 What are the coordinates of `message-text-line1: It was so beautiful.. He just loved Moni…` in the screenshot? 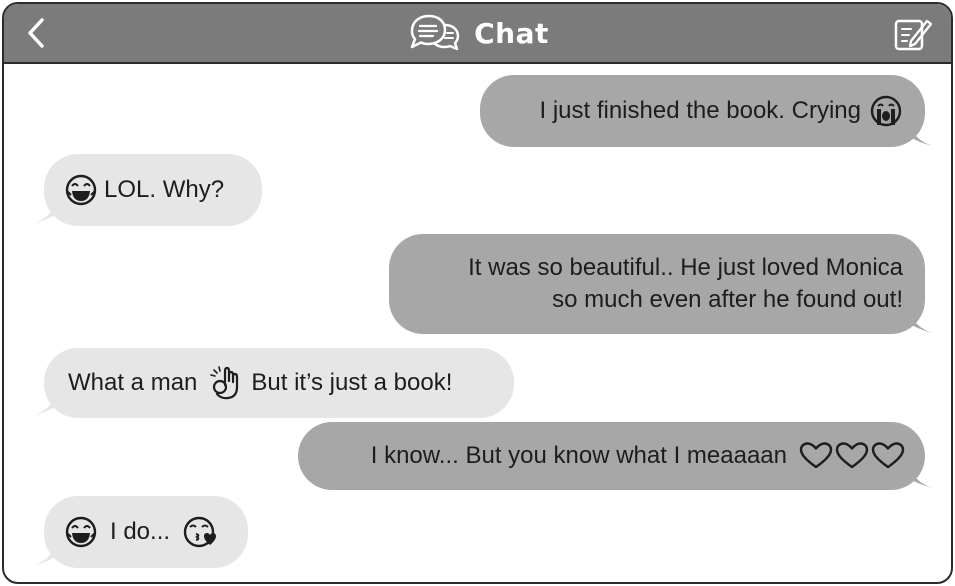 It's located at (685, 267).